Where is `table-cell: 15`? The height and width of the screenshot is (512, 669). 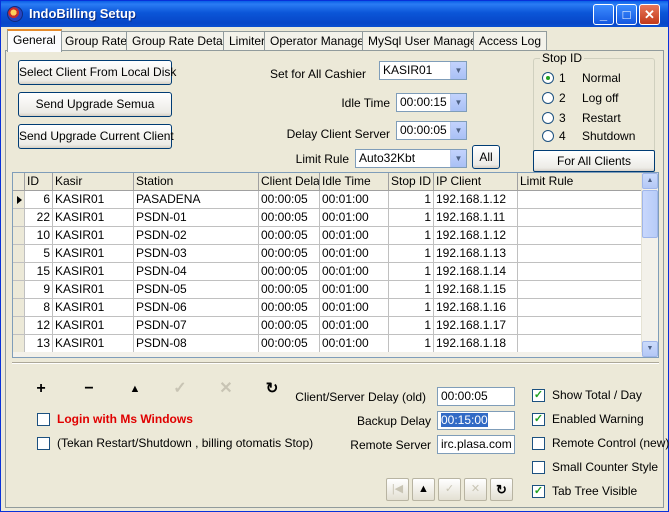
table-cell: 15 is located at coordinates (39, 272).